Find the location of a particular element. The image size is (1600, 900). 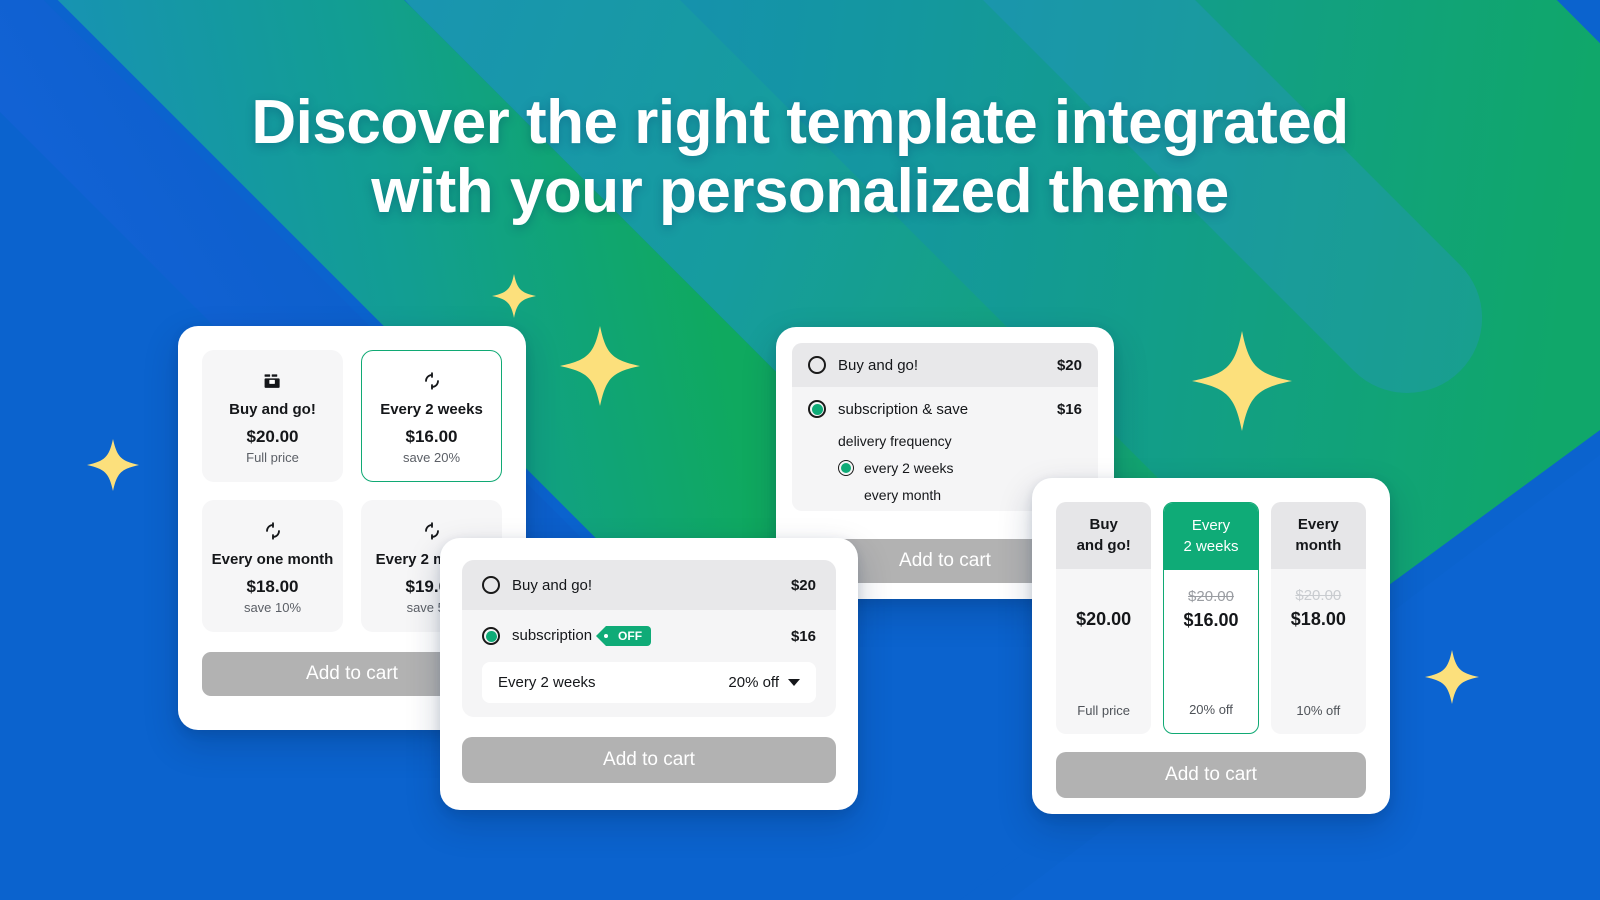

frequency-label: every 2 weeks is located at coordinates (909, 468).